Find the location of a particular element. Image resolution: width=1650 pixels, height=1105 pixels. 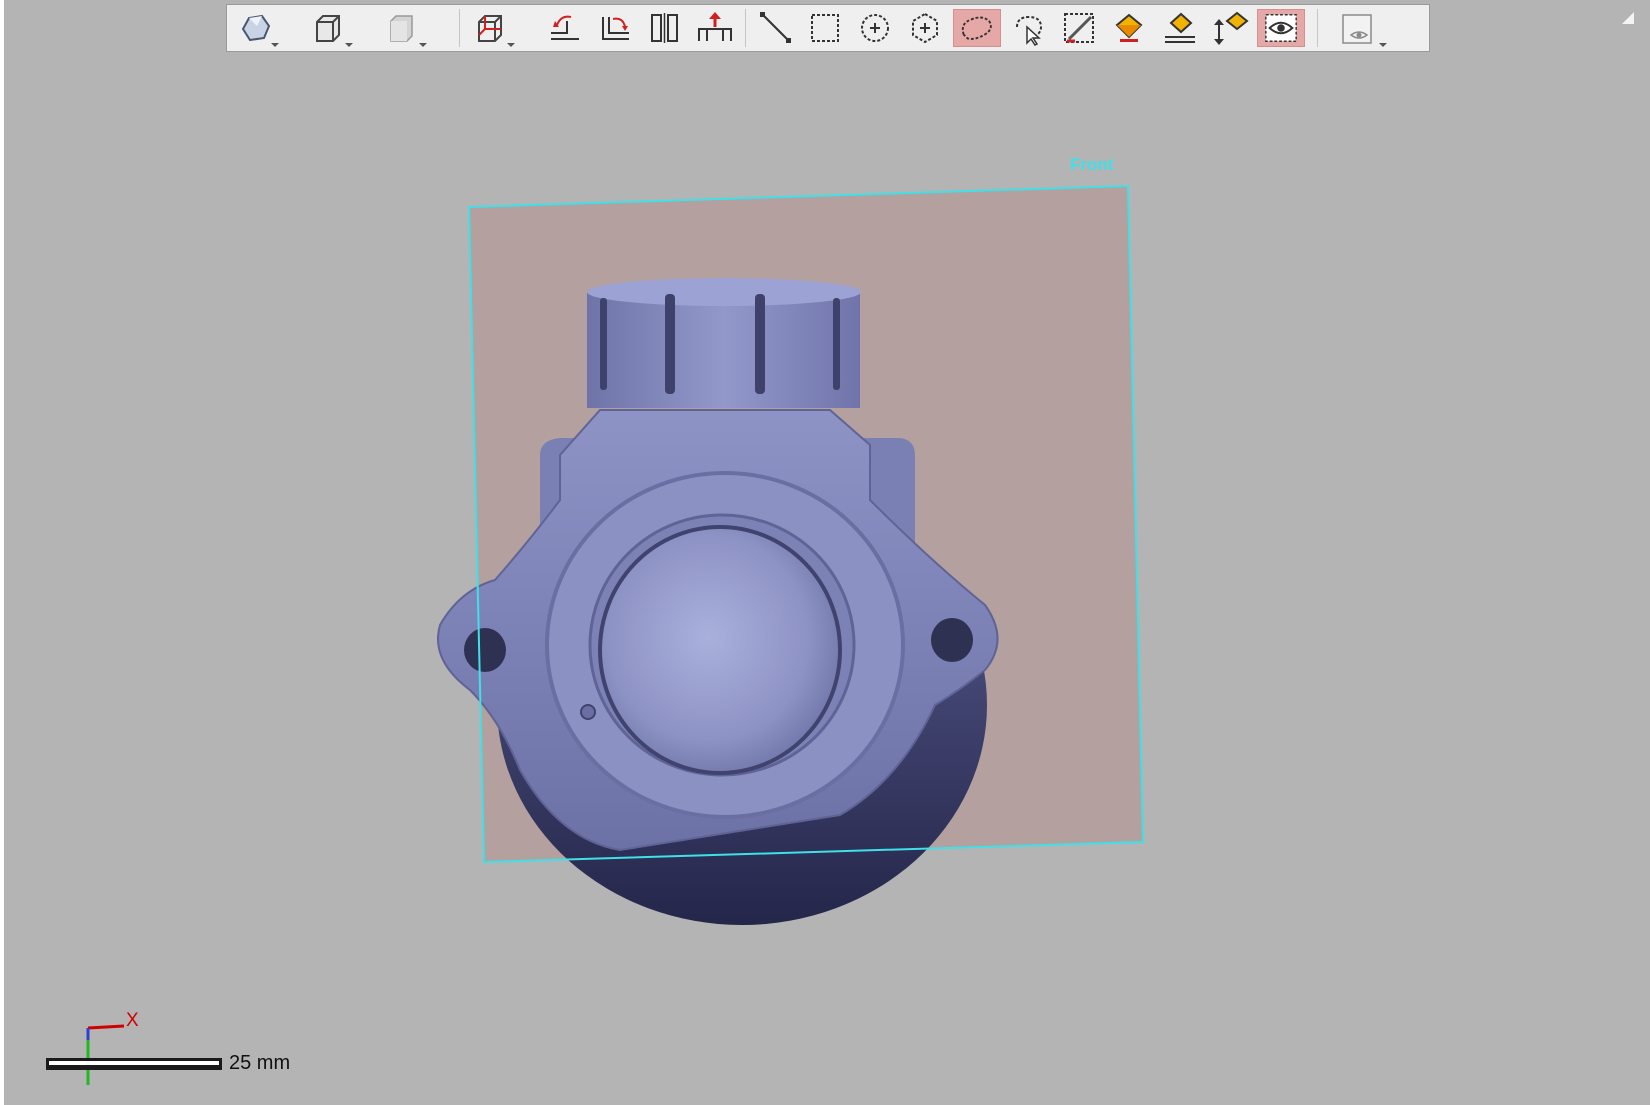

view-shaded-button is located at coordinates (256, 28).